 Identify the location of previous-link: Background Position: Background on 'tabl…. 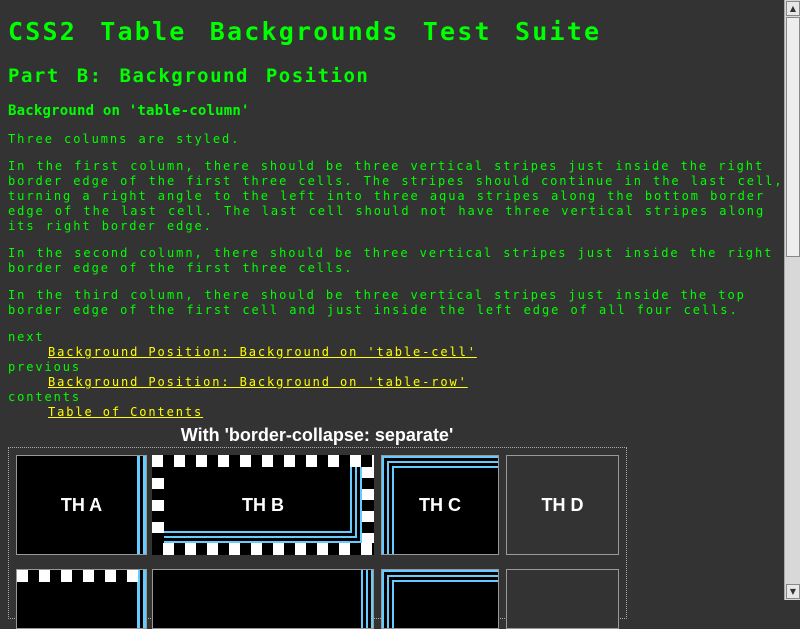
(258, 382).